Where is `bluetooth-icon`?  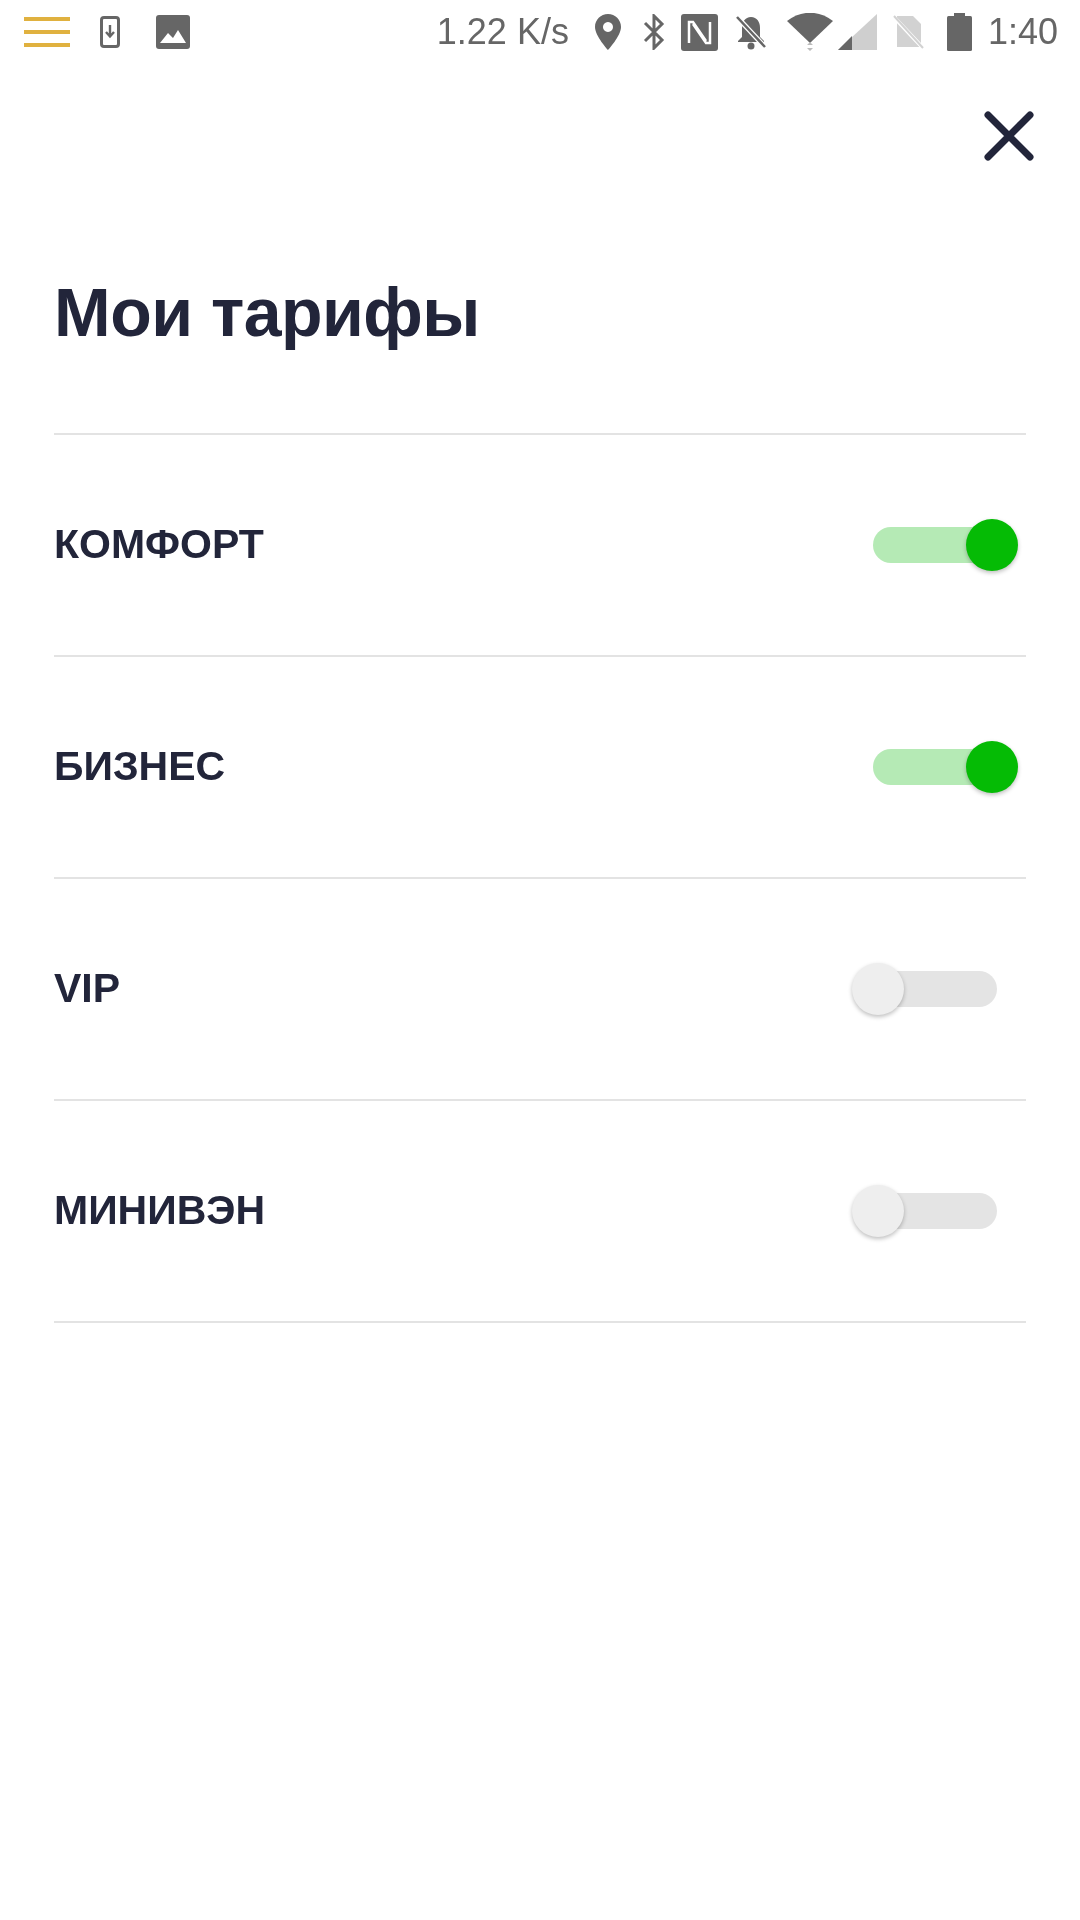 bluetooth-icon is located at coordinates (653, 32).